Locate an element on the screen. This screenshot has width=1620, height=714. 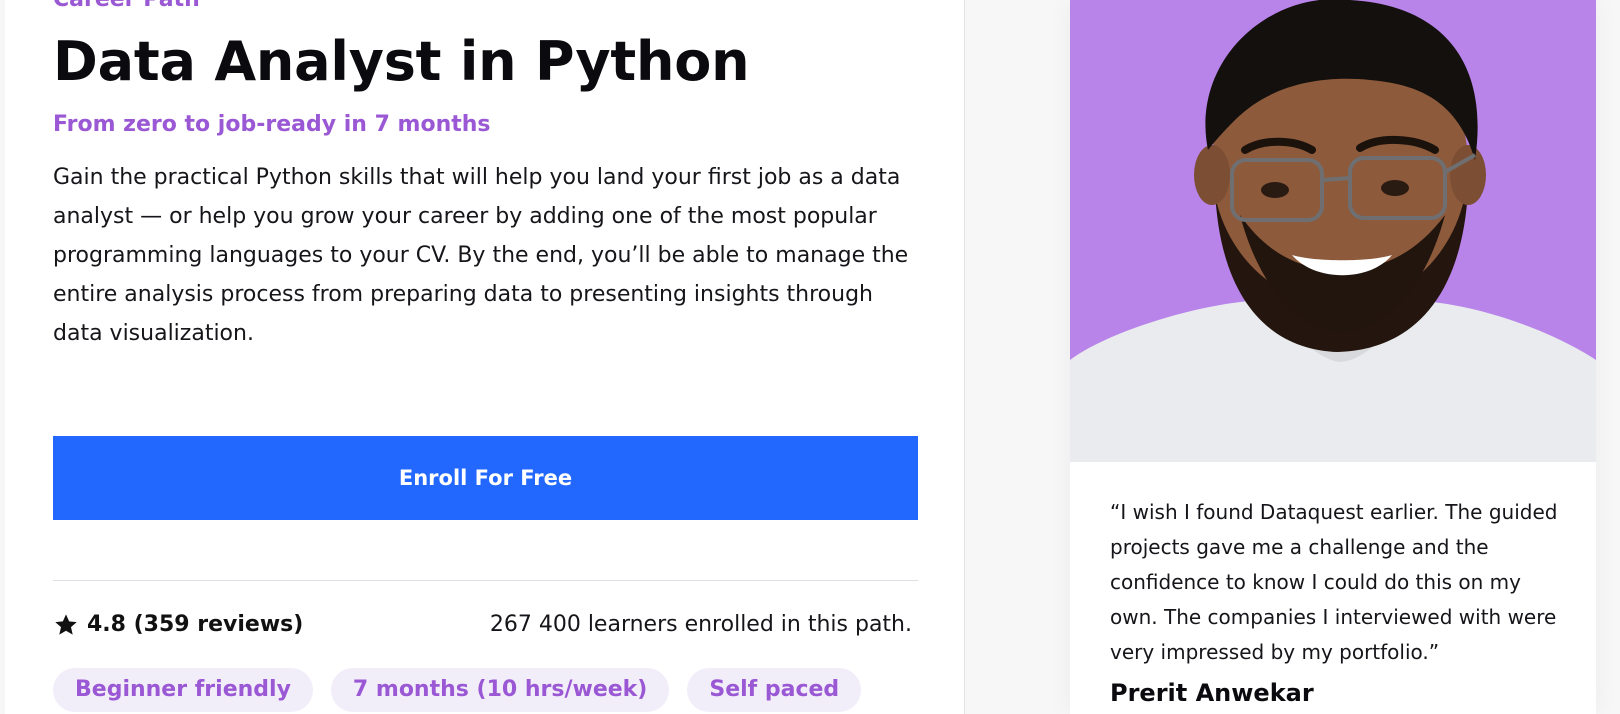
rating-text: 4.8 (359 reviews) is located at coordinates (195, 624).